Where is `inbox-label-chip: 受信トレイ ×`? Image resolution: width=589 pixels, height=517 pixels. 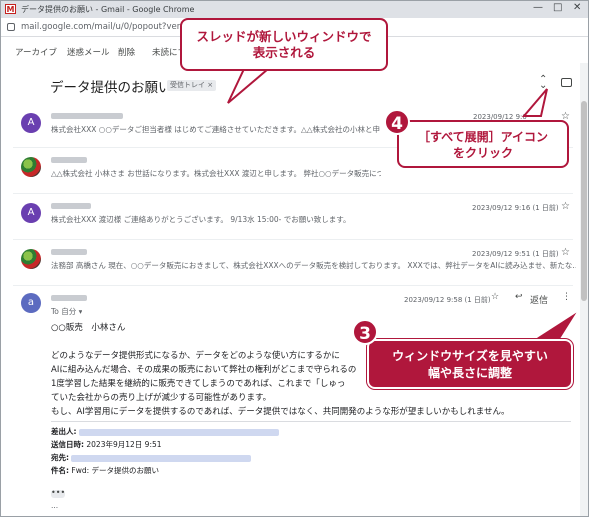
inbox-label-chip: 受信トレイ × is located at coordinates (192, 85).